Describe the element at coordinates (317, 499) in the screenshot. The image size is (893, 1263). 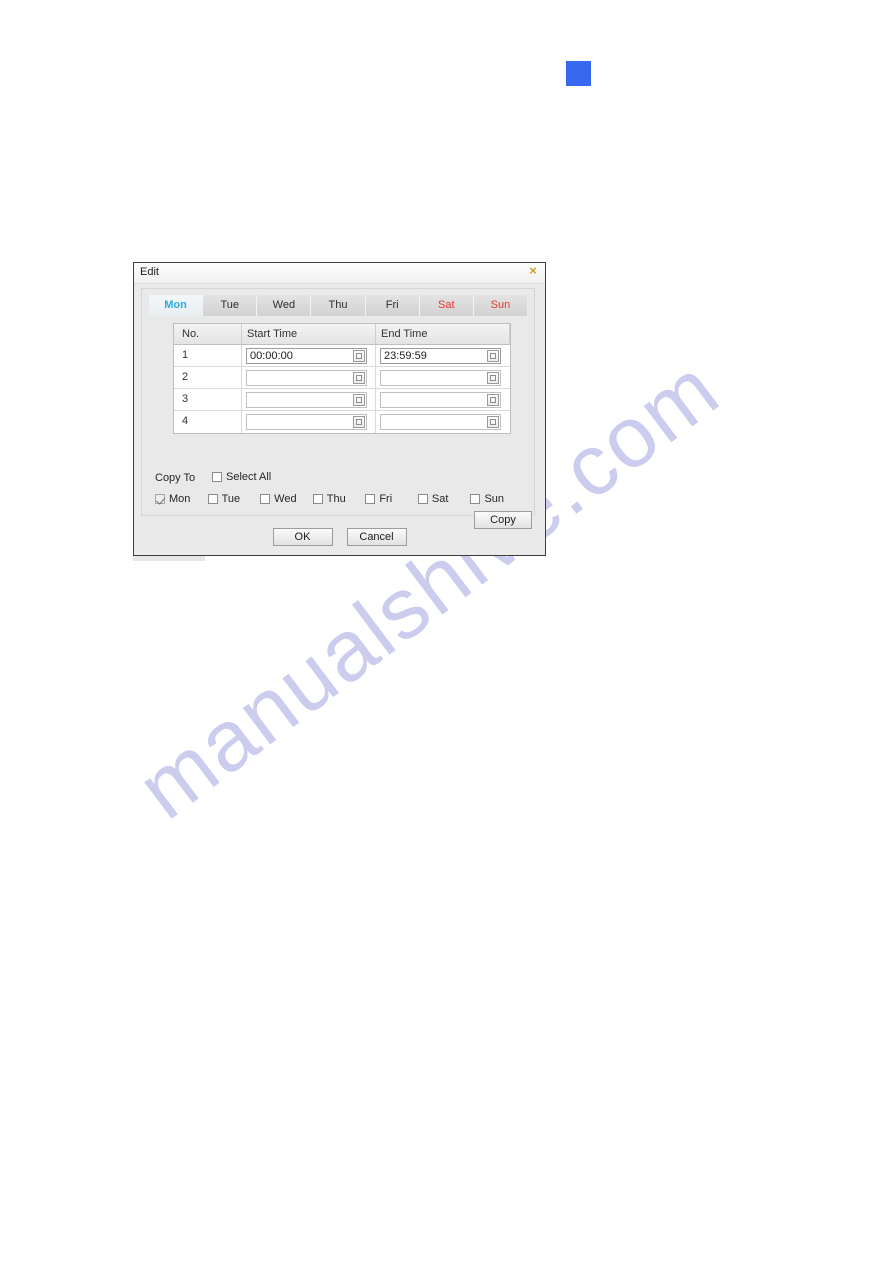
I see `copy-checkbox-thu-box` at that location.